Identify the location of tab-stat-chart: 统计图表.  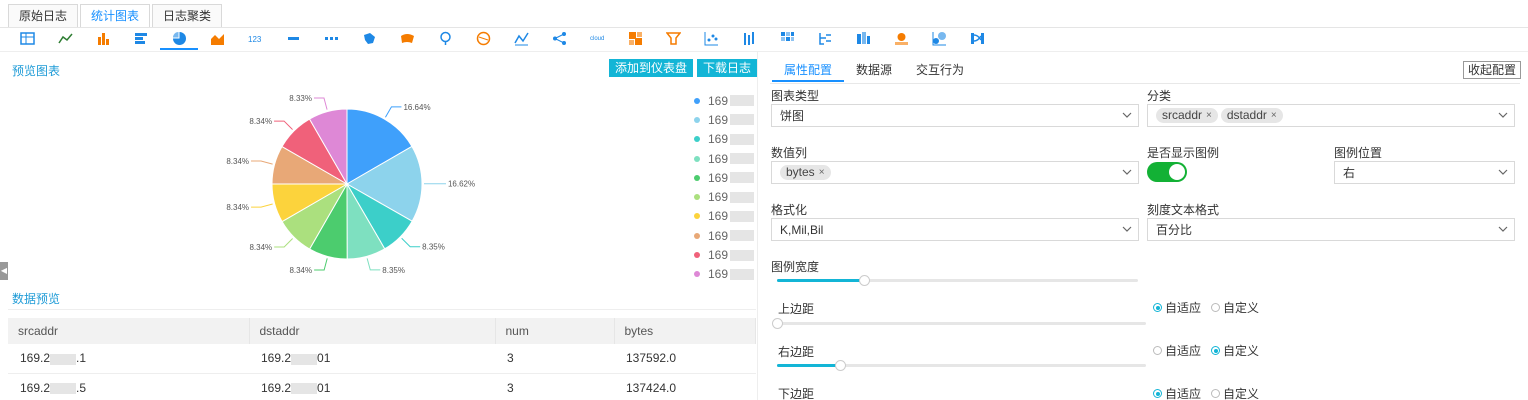
(115, 16).